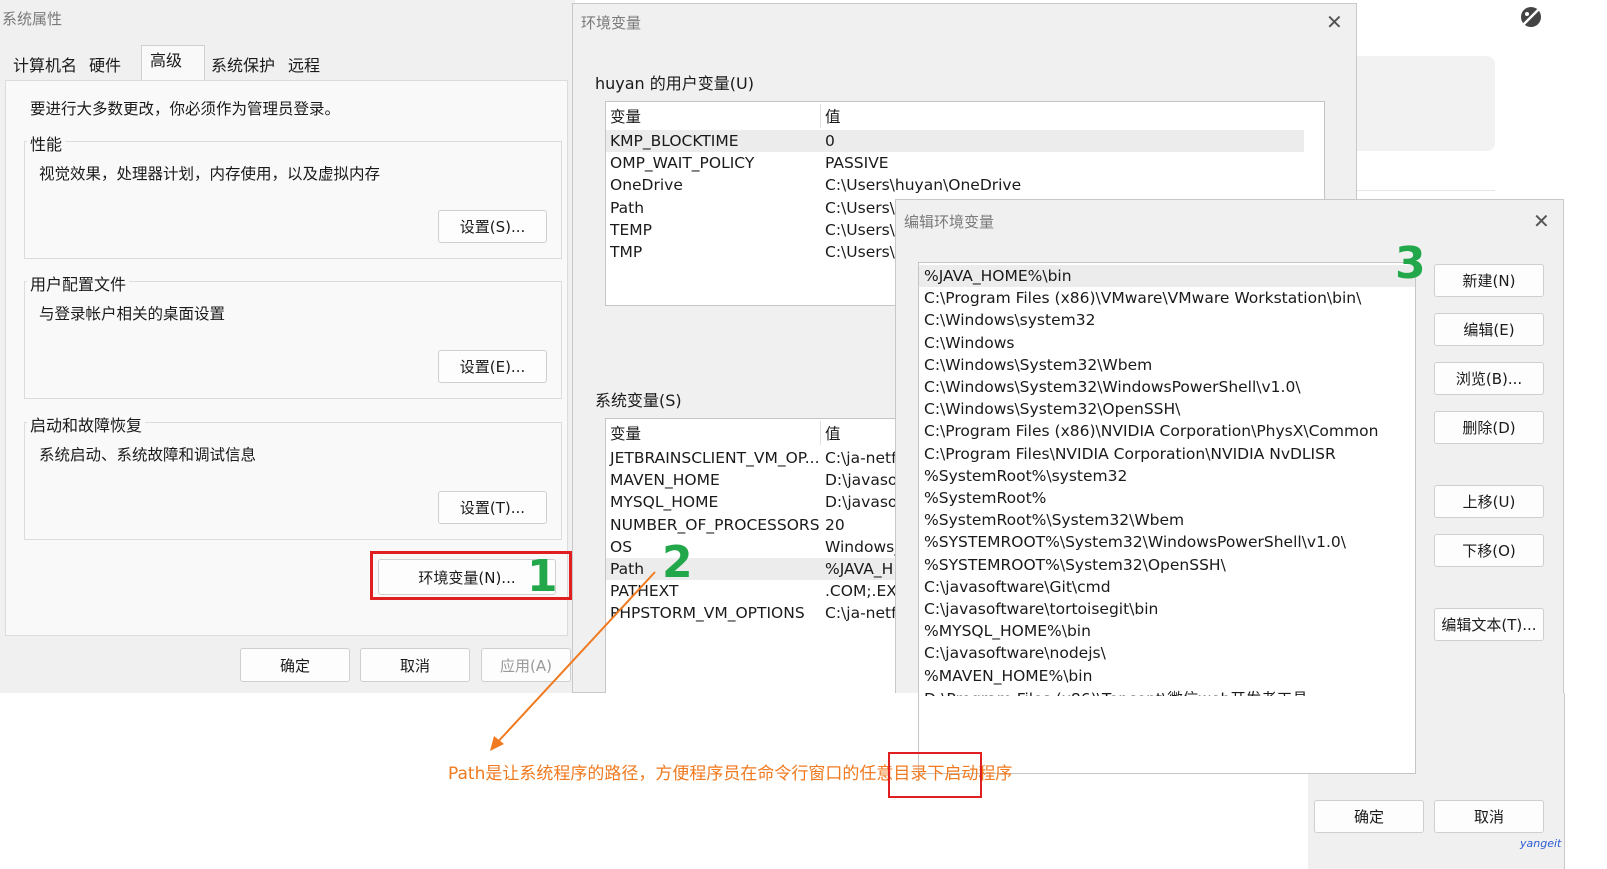  What do you see at coordinates (751, 344) in the screenshot?
I see `user-buttons-area` at bounding box center [751, 344].